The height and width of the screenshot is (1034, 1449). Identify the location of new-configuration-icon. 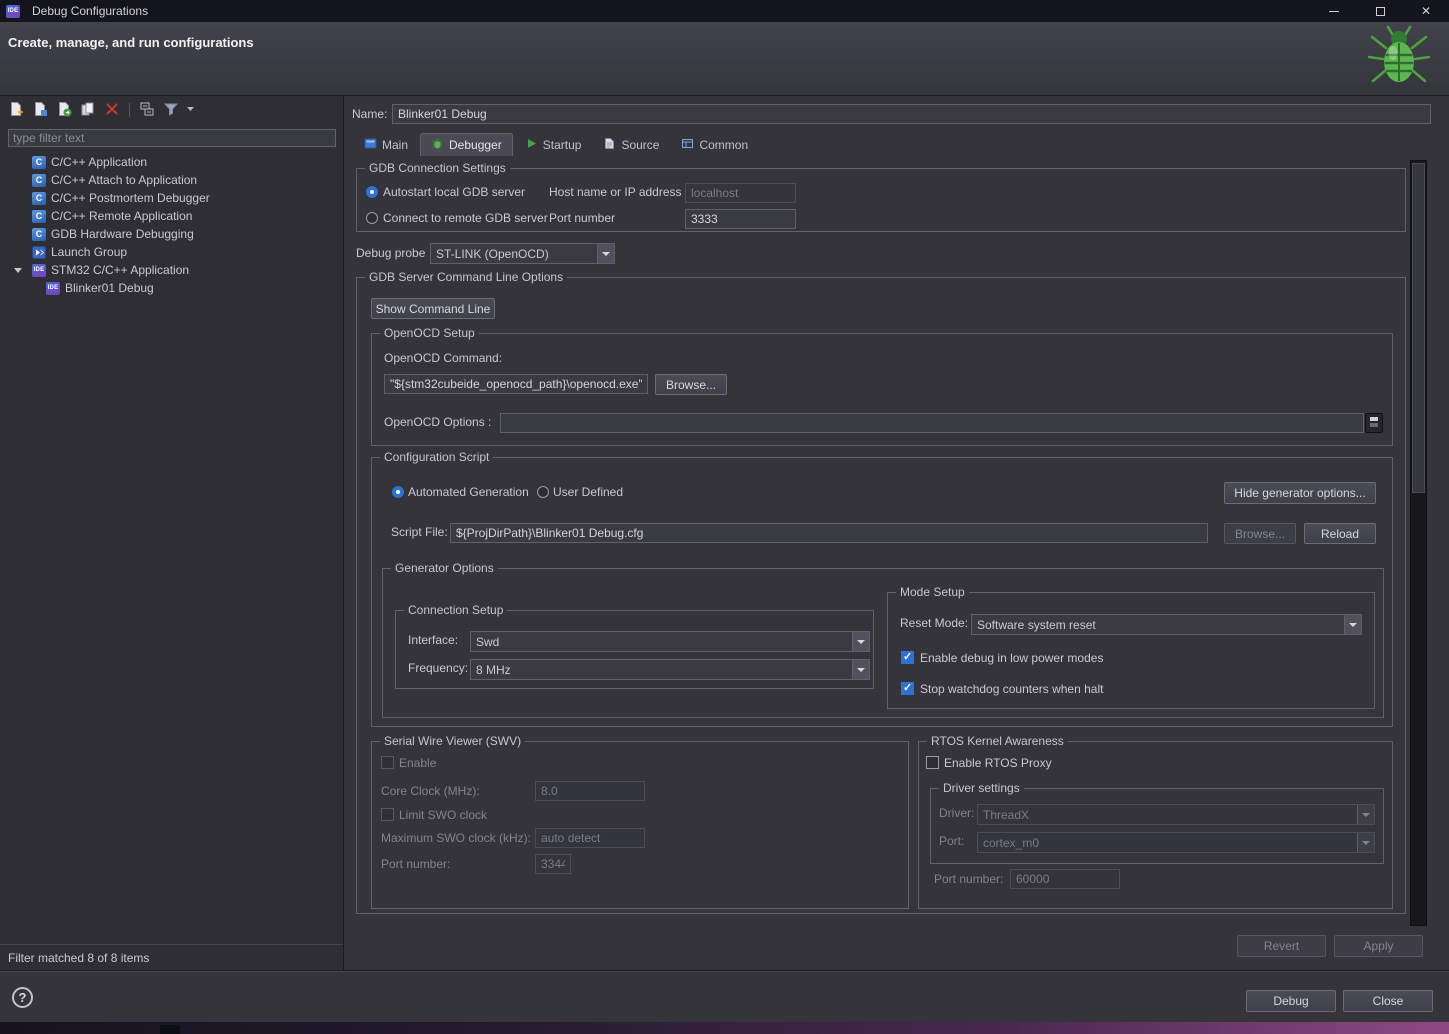
(16, 110).